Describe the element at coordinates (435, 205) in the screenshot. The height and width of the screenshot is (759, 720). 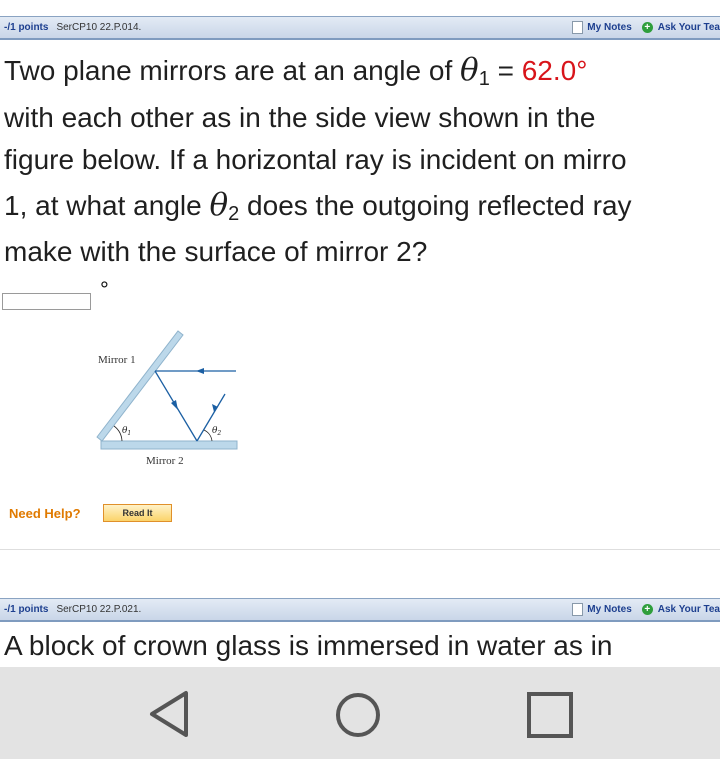
I see `question-text: does the outgoing reflected ray` at that location.